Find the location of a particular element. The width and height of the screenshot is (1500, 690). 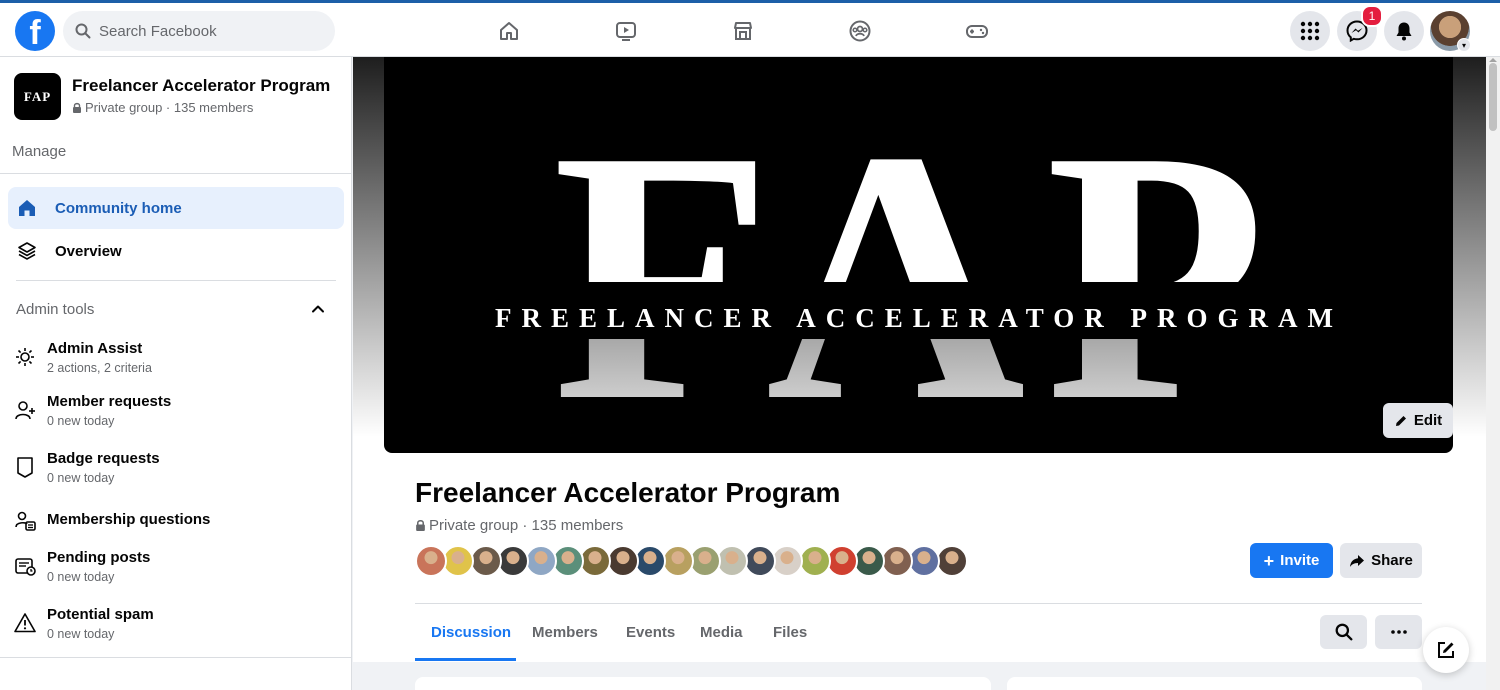

group-title: Freelancer Accelerator Program is located at coordinates (628, 492).